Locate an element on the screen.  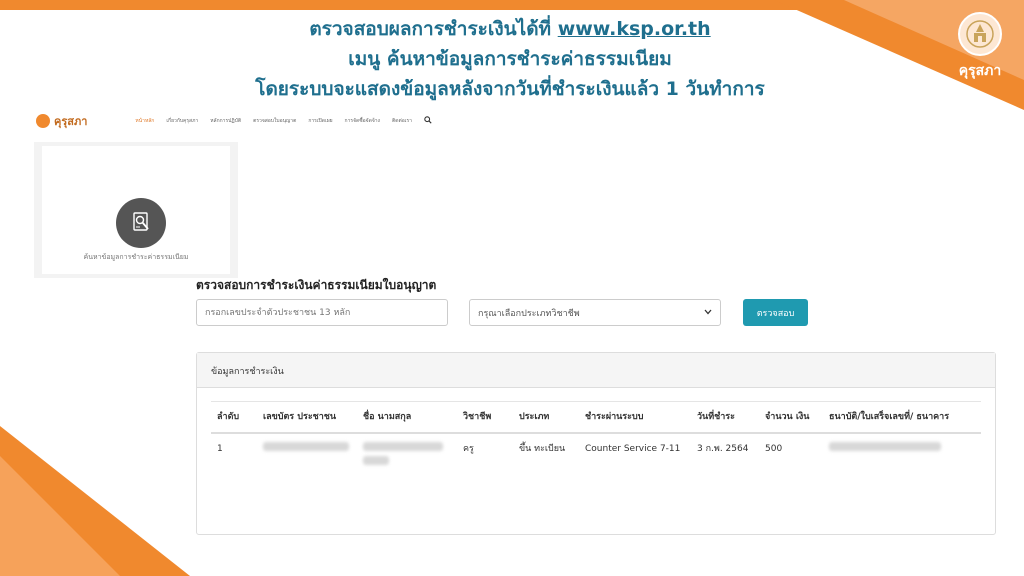
site-logo-text: คุรุสภา is located at coordinates (71, 121).